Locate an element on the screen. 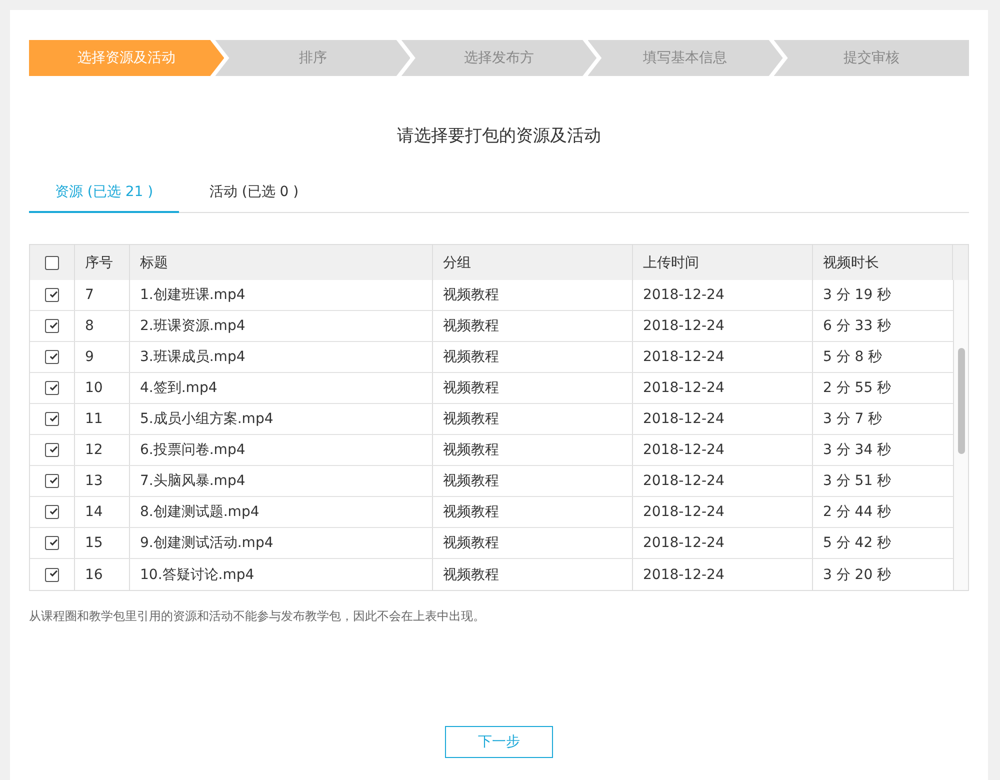 The height and width of the screenshot is (780, 1000). table-cell: 12 is located at coordinates (101, 450).